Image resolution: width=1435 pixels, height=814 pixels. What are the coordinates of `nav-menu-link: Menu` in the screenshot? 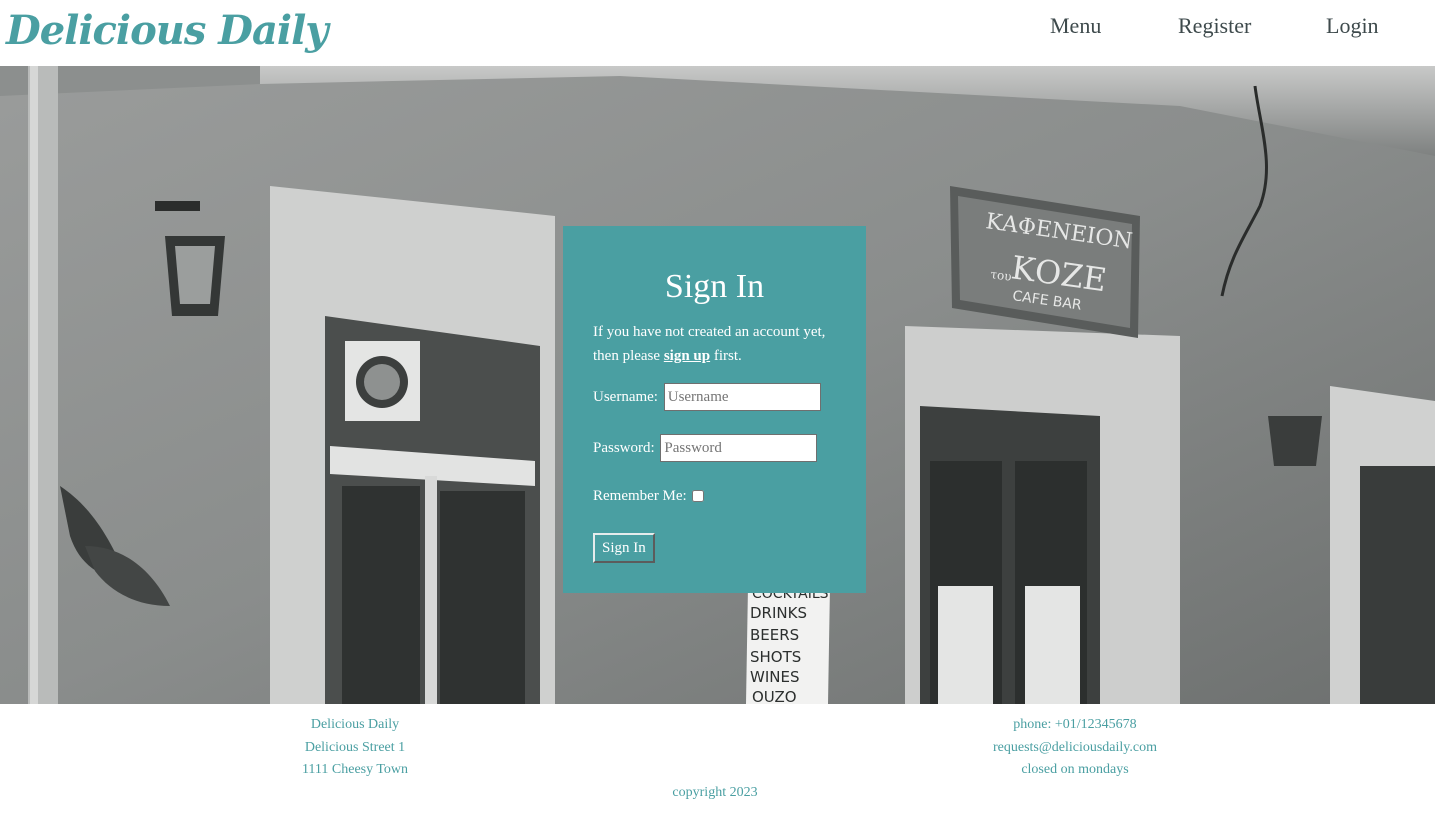 It's located at (1075, 26).